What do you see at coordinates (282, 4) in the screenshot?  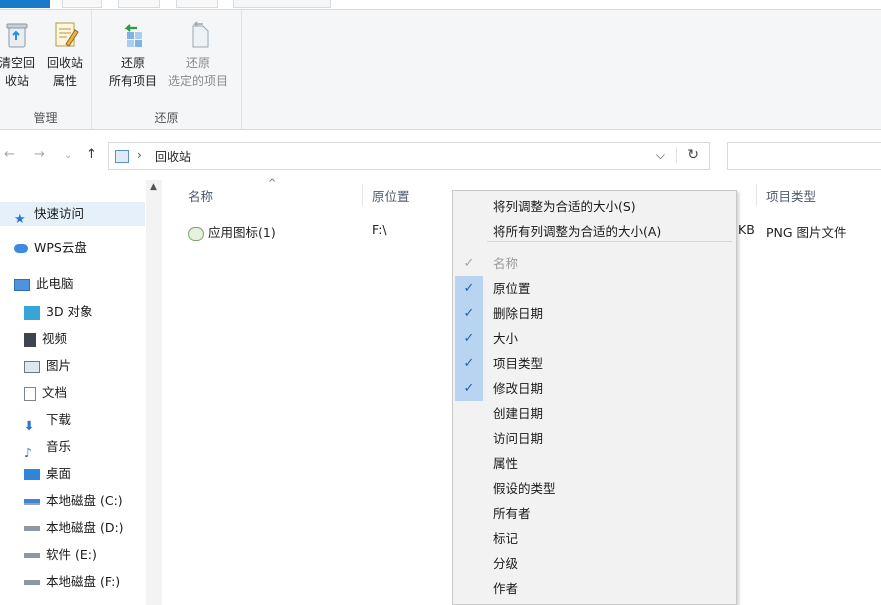 I see `tab-recycle-bin-tools` at bounding box center [282, 4].